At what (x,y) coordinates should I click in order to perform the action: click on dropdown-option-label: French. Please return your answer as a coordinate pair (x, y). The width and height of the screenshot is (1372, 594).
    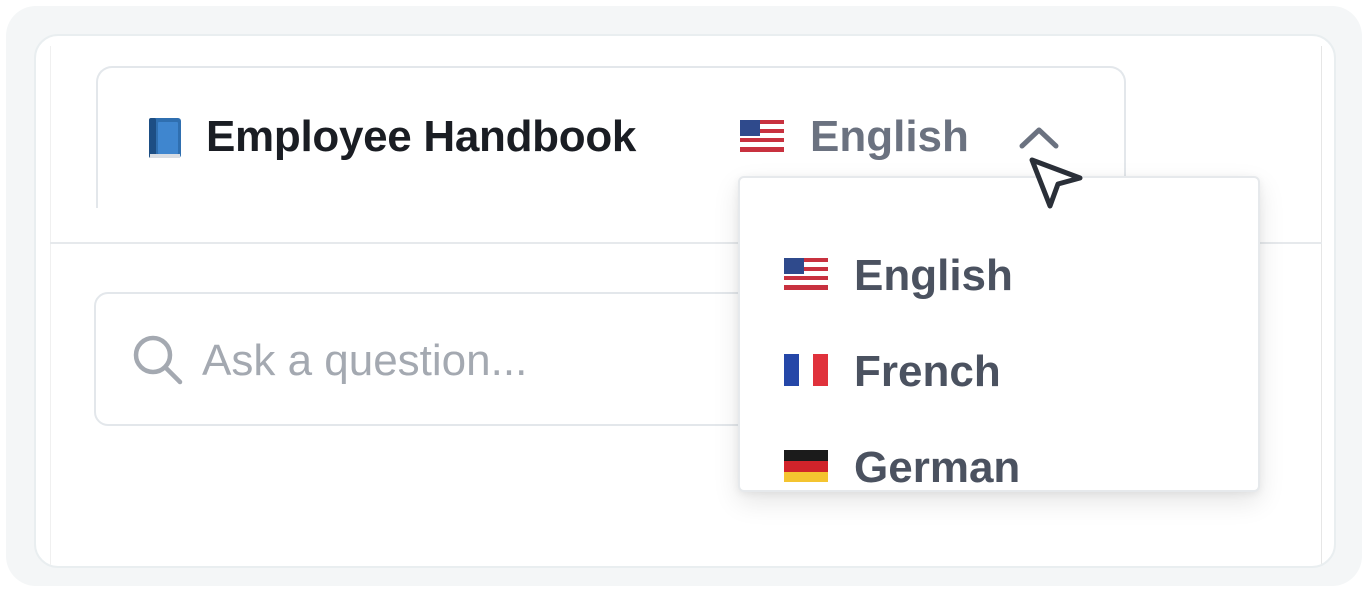
    Looking at the image, I should click on (927, 371).